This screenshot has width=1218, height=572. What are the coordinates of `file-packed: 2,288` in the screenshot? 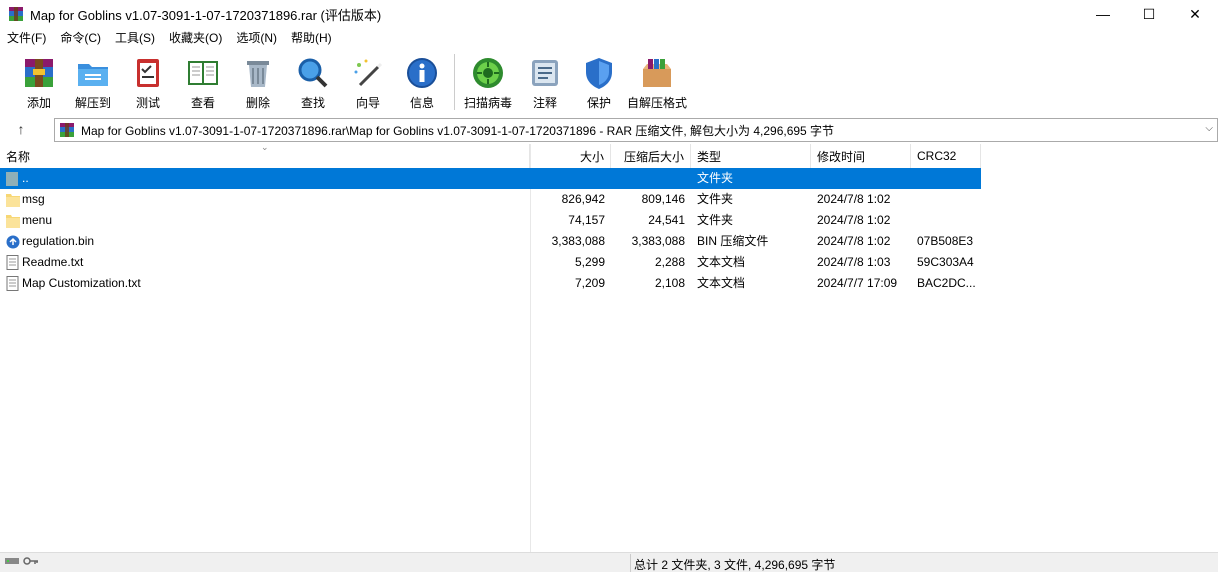 It's located at (669, 262).